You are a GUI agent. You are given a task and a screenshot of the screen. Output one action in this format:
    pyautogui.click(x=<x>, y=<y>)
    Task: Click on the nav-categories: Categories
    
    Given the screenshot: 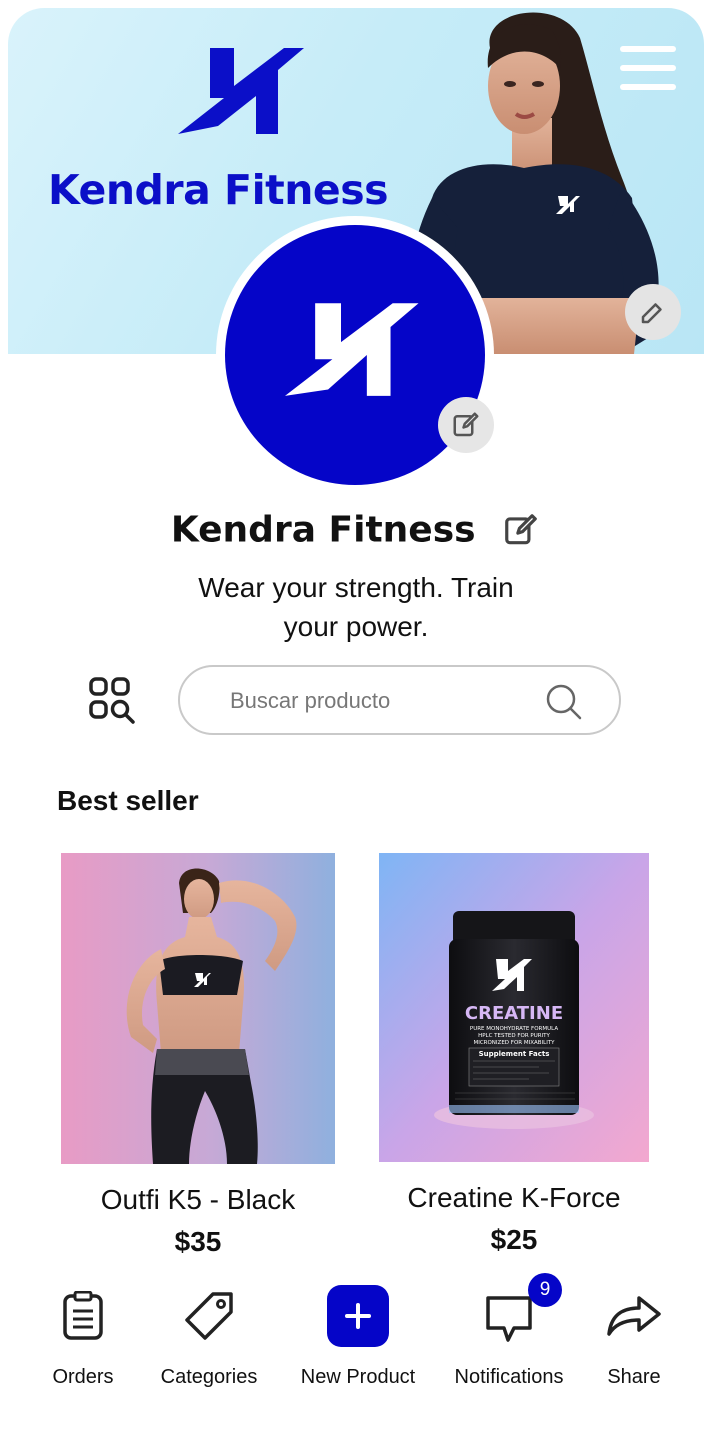 What is the action you would take?
    pyautogui.click(x=209, y=1336)
    